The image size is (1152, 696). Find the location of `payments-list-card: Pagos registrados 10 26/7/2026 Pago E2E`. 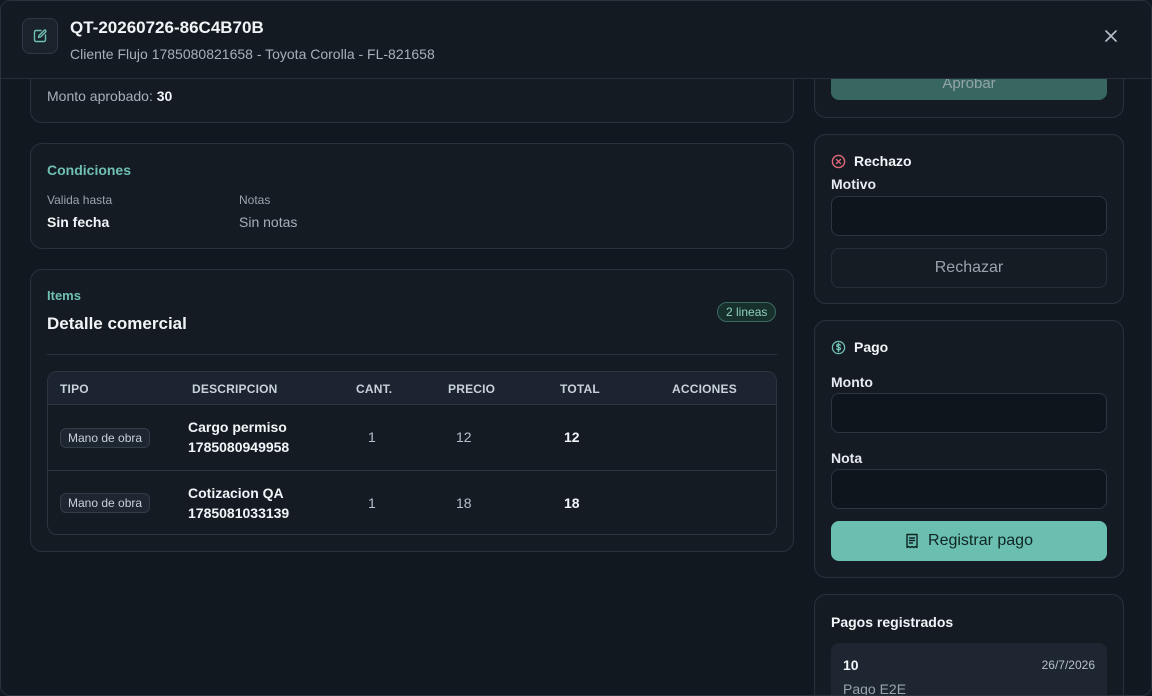

payments-list-card: Pagos registrados 10 26/7/2026 Pago E2E is located at coordinates (969, 645).